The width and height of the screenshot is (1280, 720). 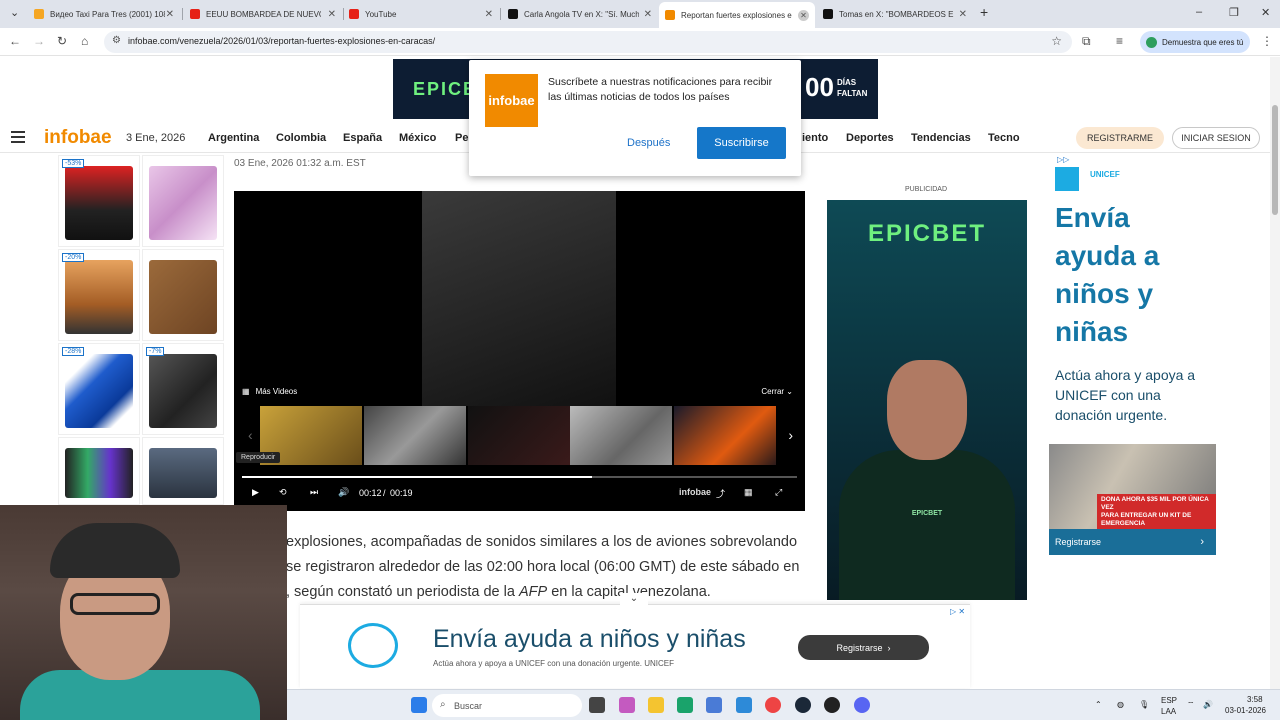 I want to click on close-more-videos: Cerrar ⌄, so click(x=777, y=391).